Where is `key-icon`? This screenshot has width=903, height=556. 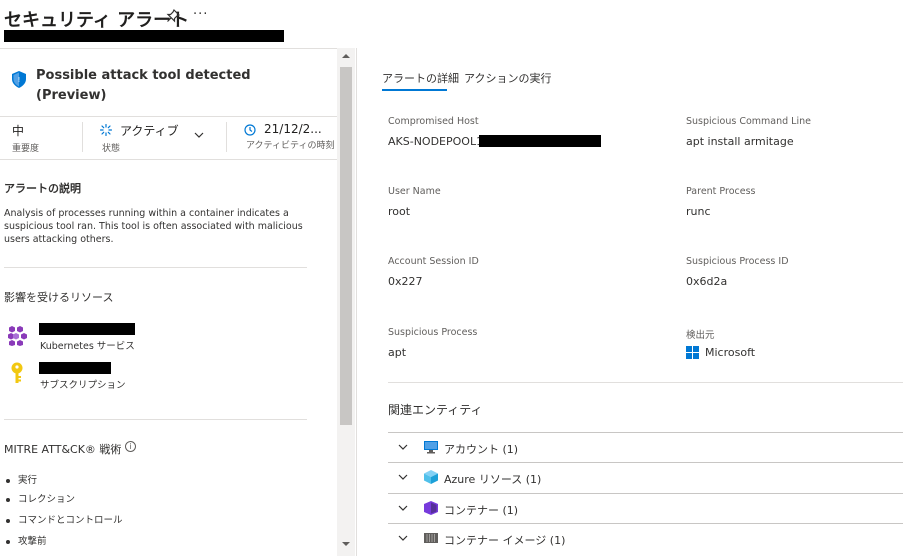 key-icon is located at coordinates (17, 372).